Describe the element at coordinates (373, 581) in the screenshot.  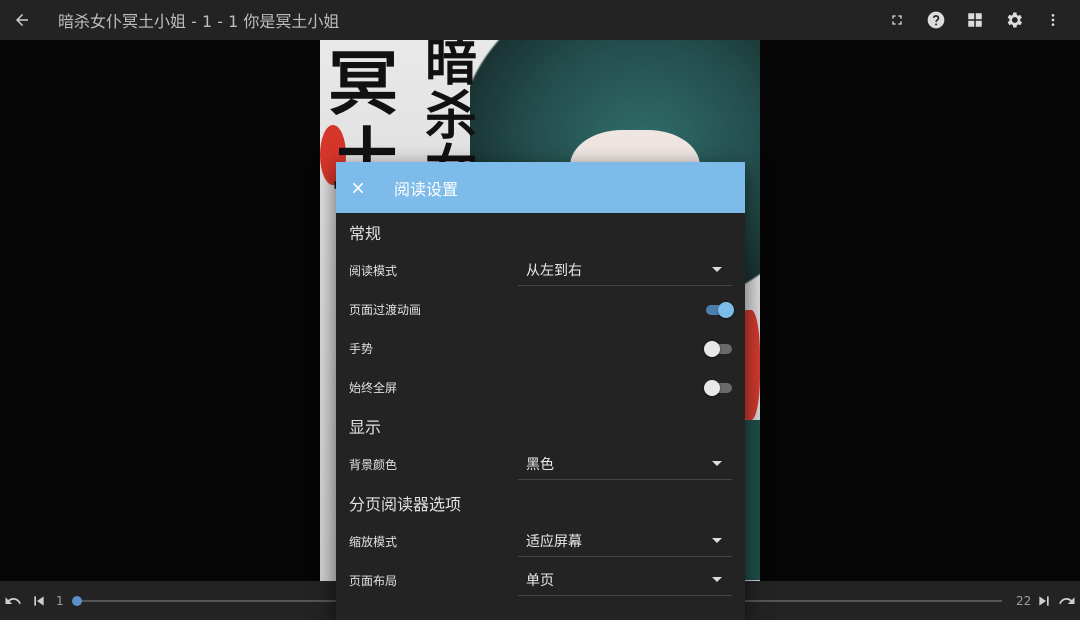
I see `setting-label: 页面布局` at that location.